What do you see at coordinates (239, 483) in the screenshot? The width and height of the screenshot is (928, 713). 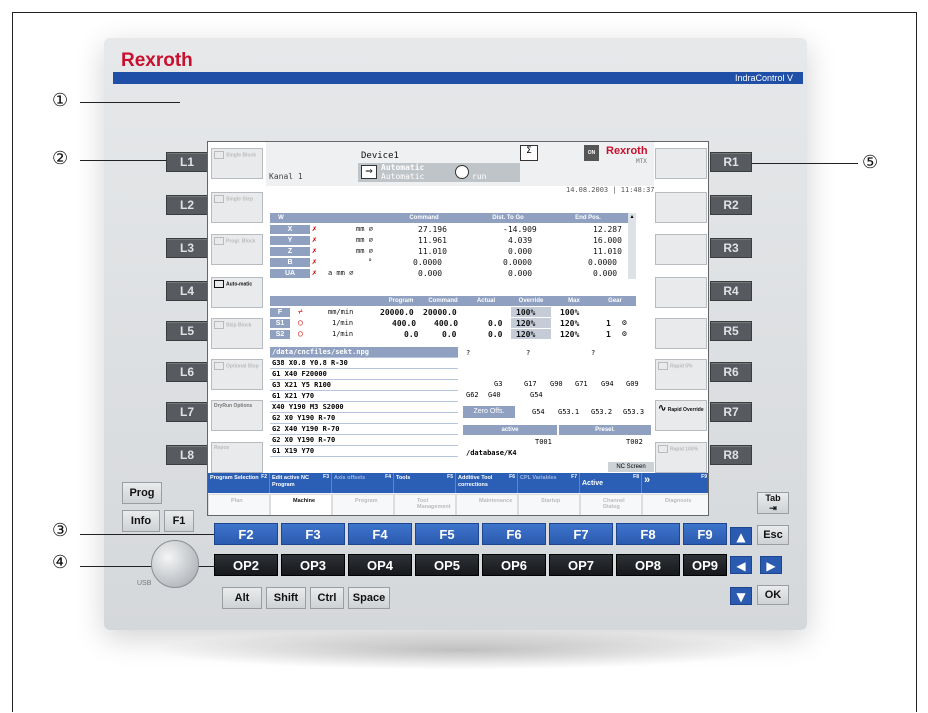 I see `fbar-program-selection: Program Selection F2` at bounding box center [239, 483].